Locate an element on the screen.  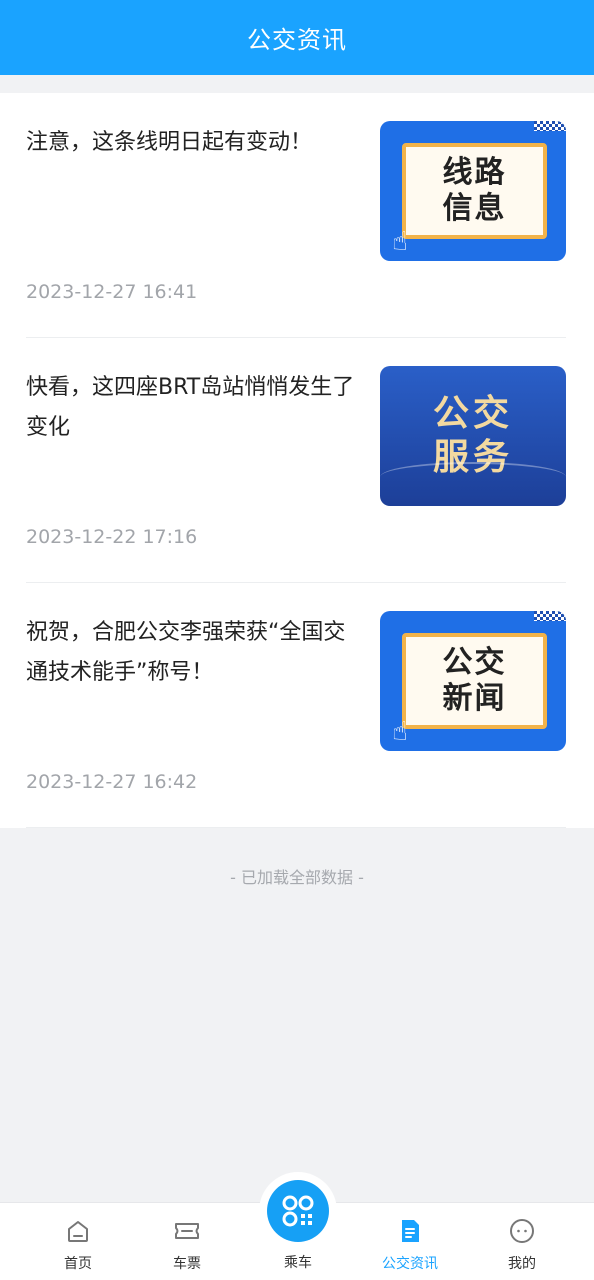
news-thumbnail: 公交 新闻 ☝ is located at coordinates (473, 681).